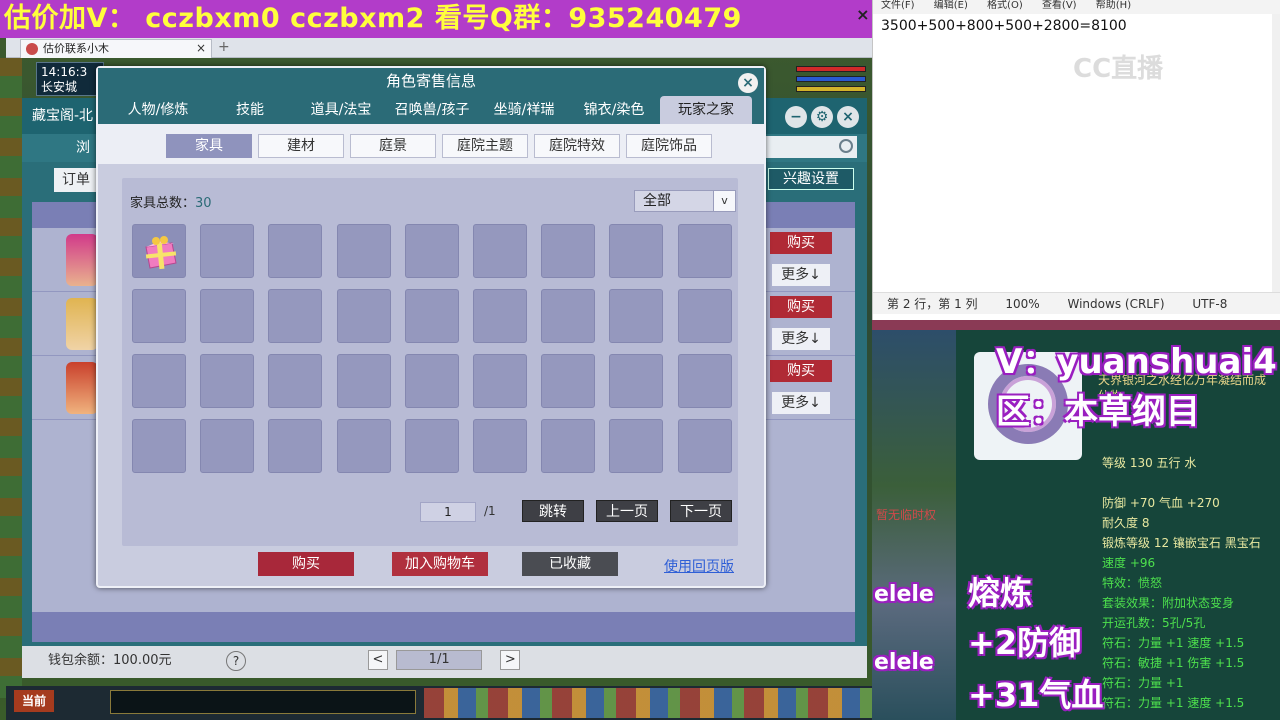 This screenshot has height=720, width=1280. Describe the element at coordinates (341, 110) in the screenshot. I see `tab-items: 道具/法宝` at that location.